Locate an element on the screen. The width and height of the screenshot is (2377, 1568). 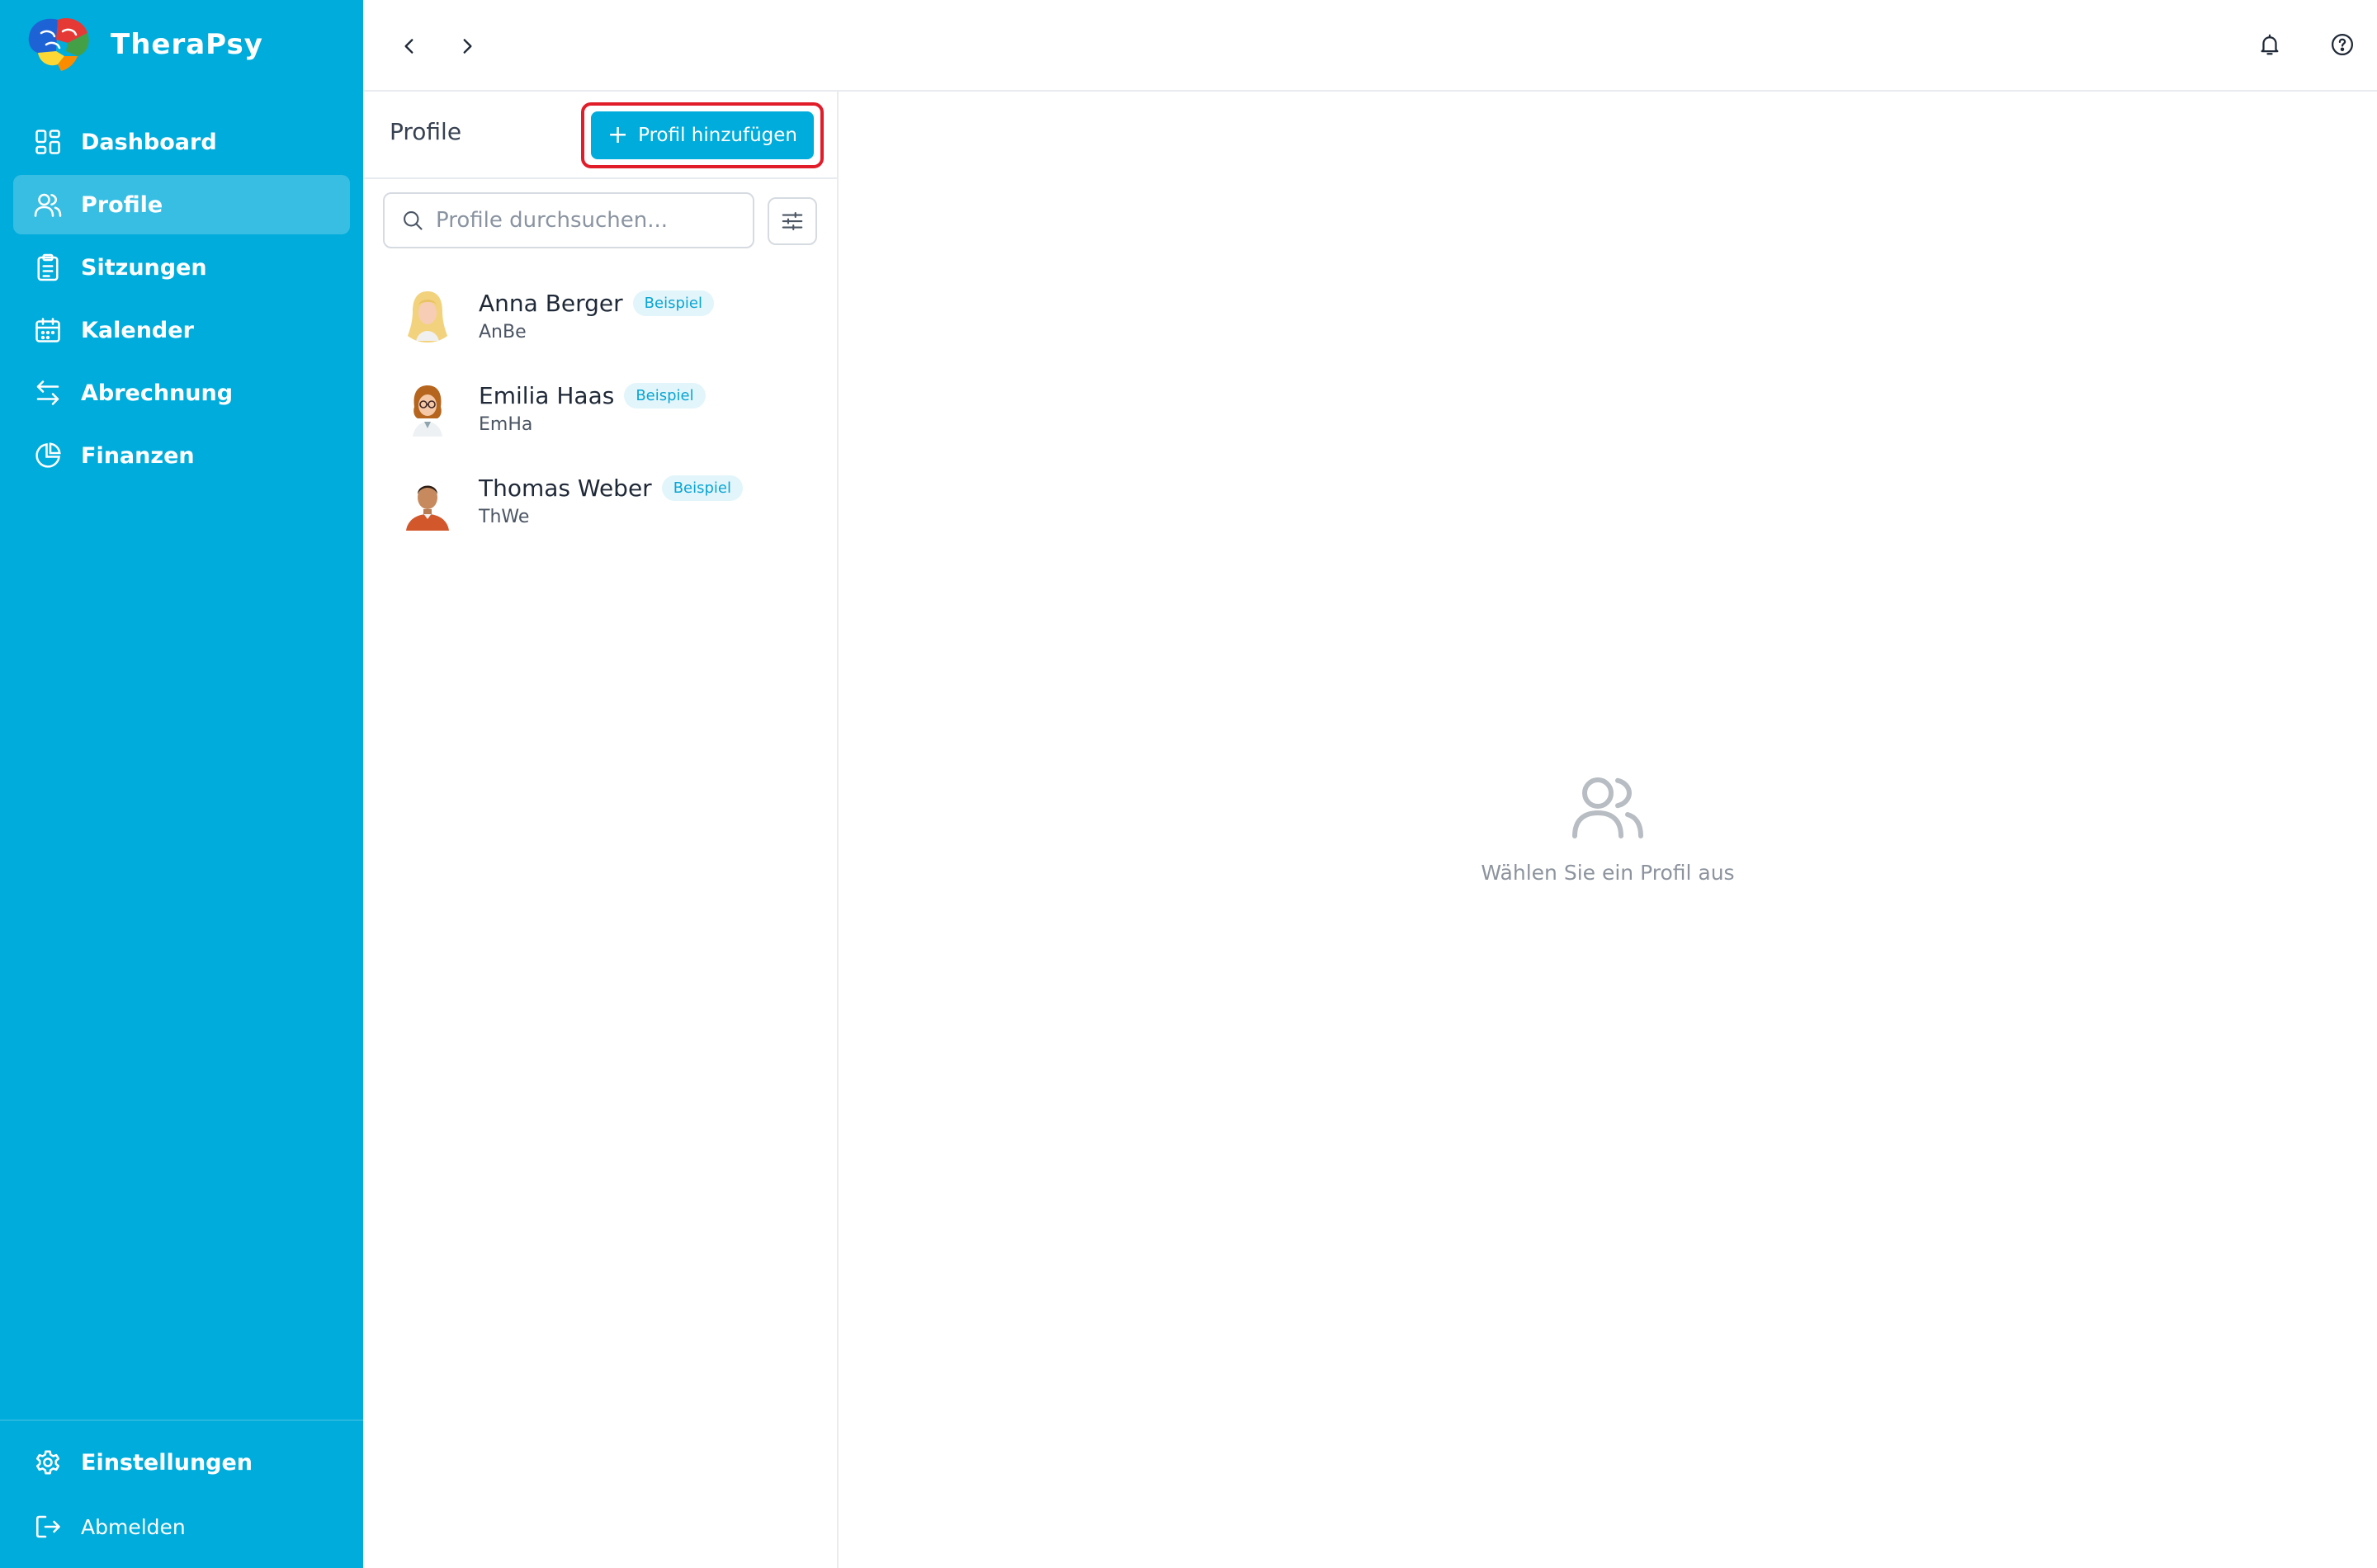
profile-list-item-anna-berger: Anna Berger Beispiel AnBe is located at coordinates (600, 316).